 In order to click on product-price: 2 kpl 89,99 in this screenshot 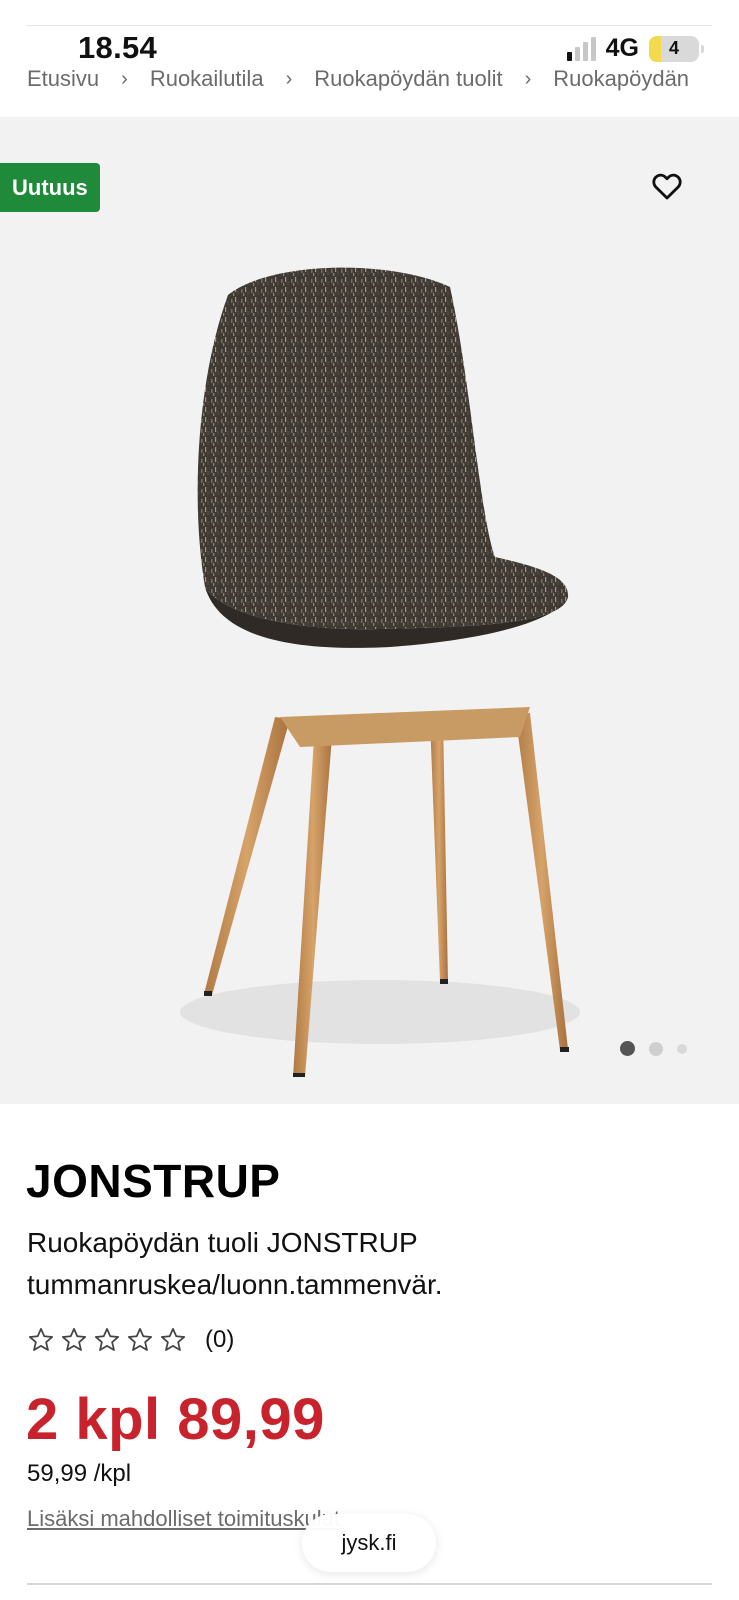, I will do `click(175, 1419)`.